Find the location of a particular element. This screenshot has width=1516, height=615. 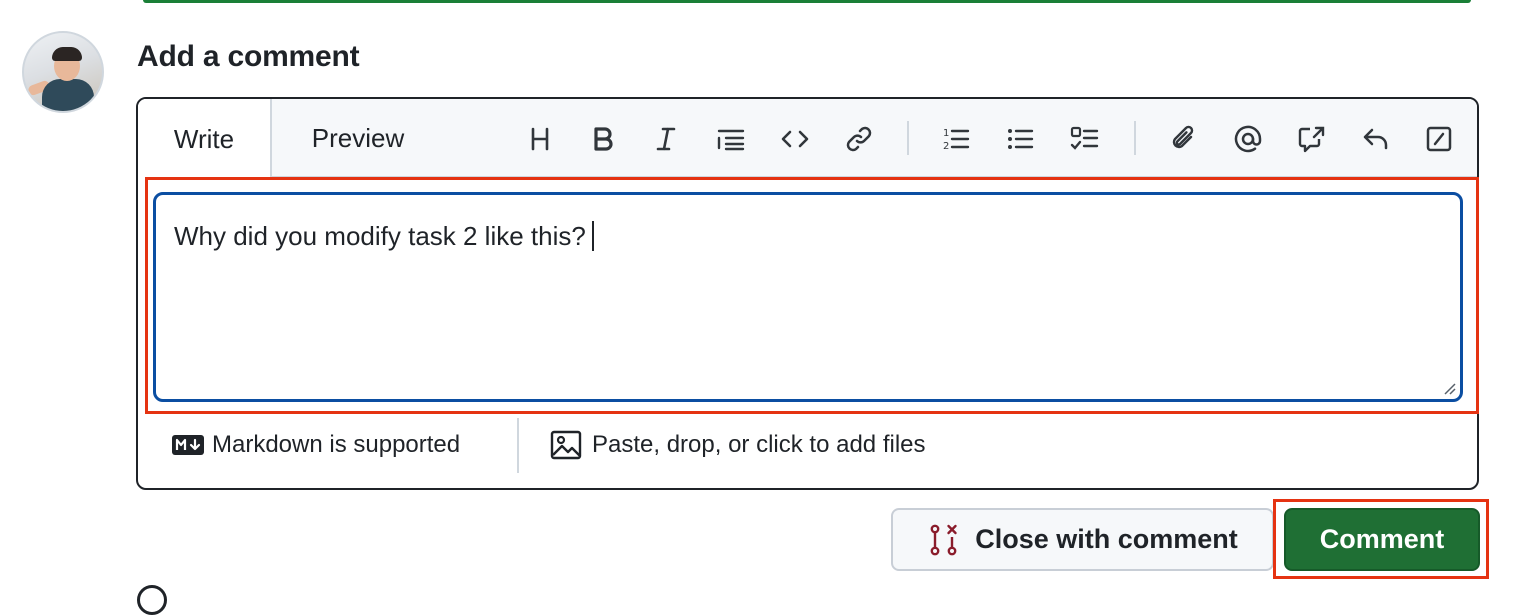

add-files-area: Paste, drop, or click to add files is located at coordinates (738, 445).